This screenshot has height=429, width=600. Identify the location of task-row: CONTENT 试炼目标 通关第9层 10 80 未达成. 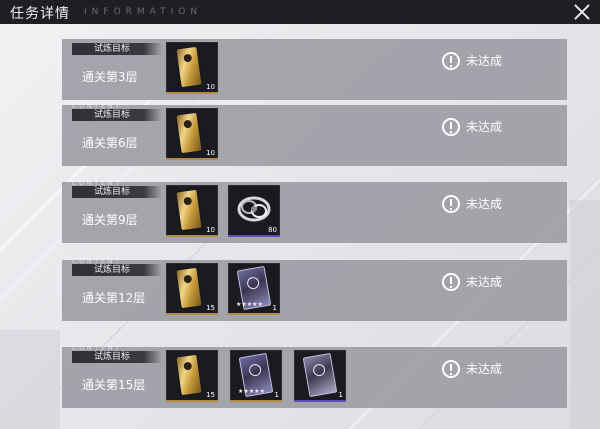
(314, 211).